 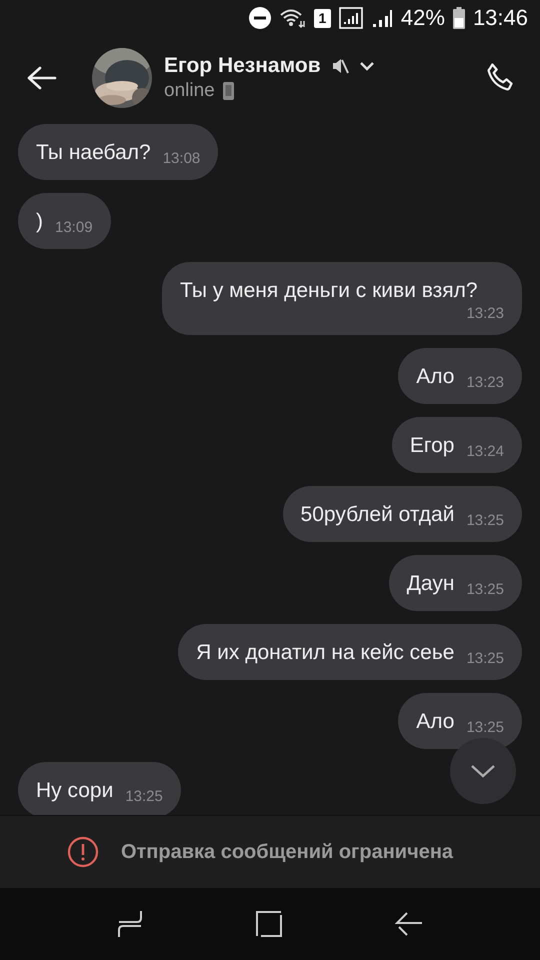 What do you see at coordinates (39, 222) in the screenshot?
I see `message-text: )` at bounding box center [39, 222].